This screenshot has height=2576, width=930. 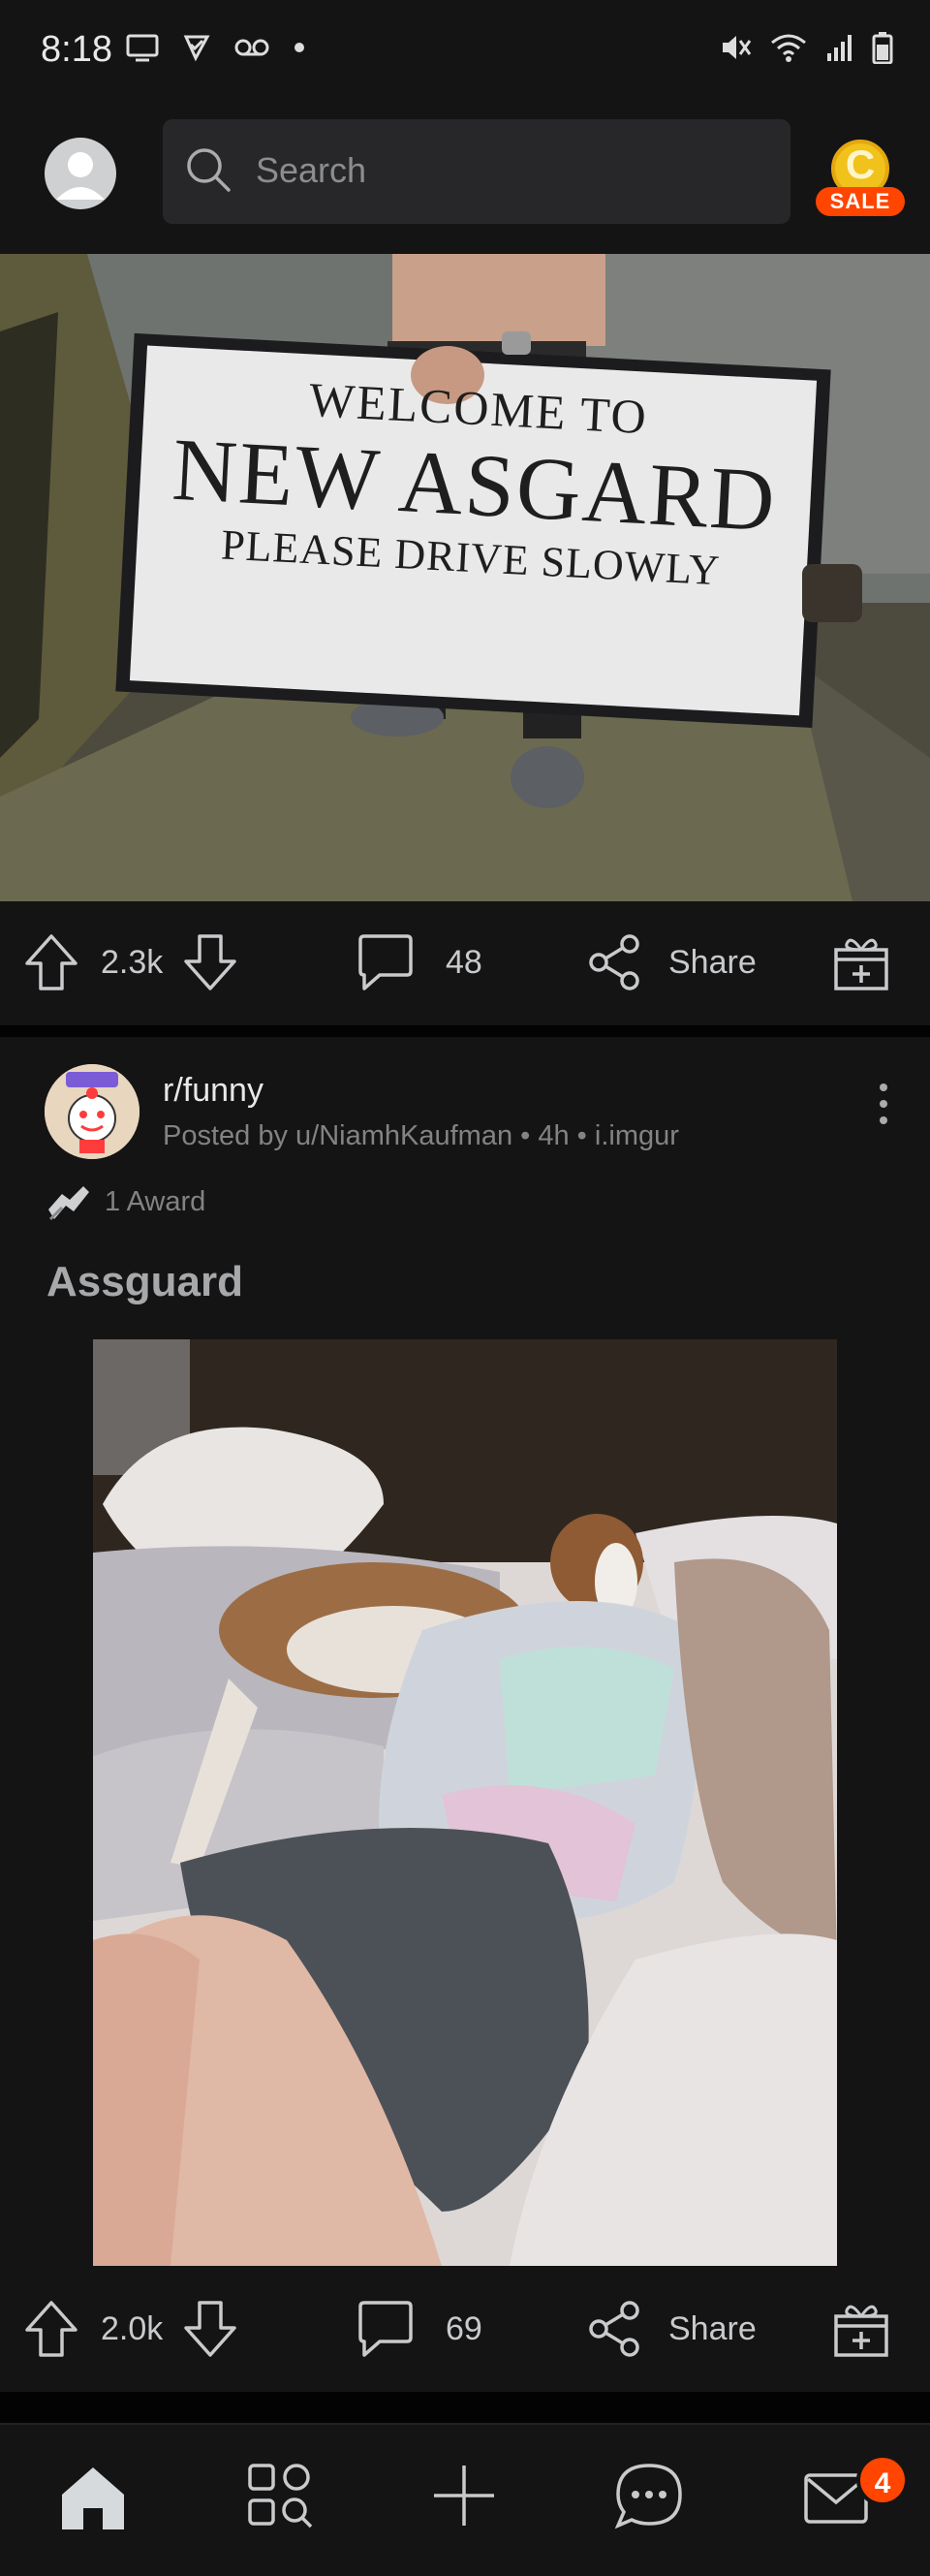 What do you see at coordinates (737, 47) in the screenshot?
I see `mute-icon` at bounding box center [737, 47].